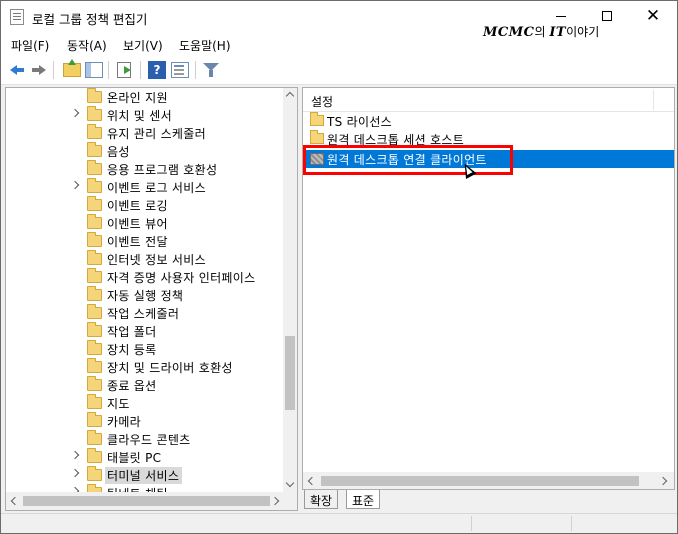  I want to click on list-item: TS 라이선스, so click(488, 121).